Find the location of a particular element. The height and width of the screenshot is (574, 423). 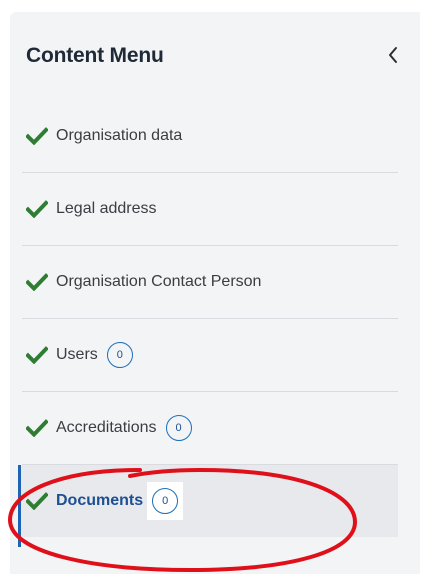

count-badge-wrapper: 0 is located at coordinates (165, 501).